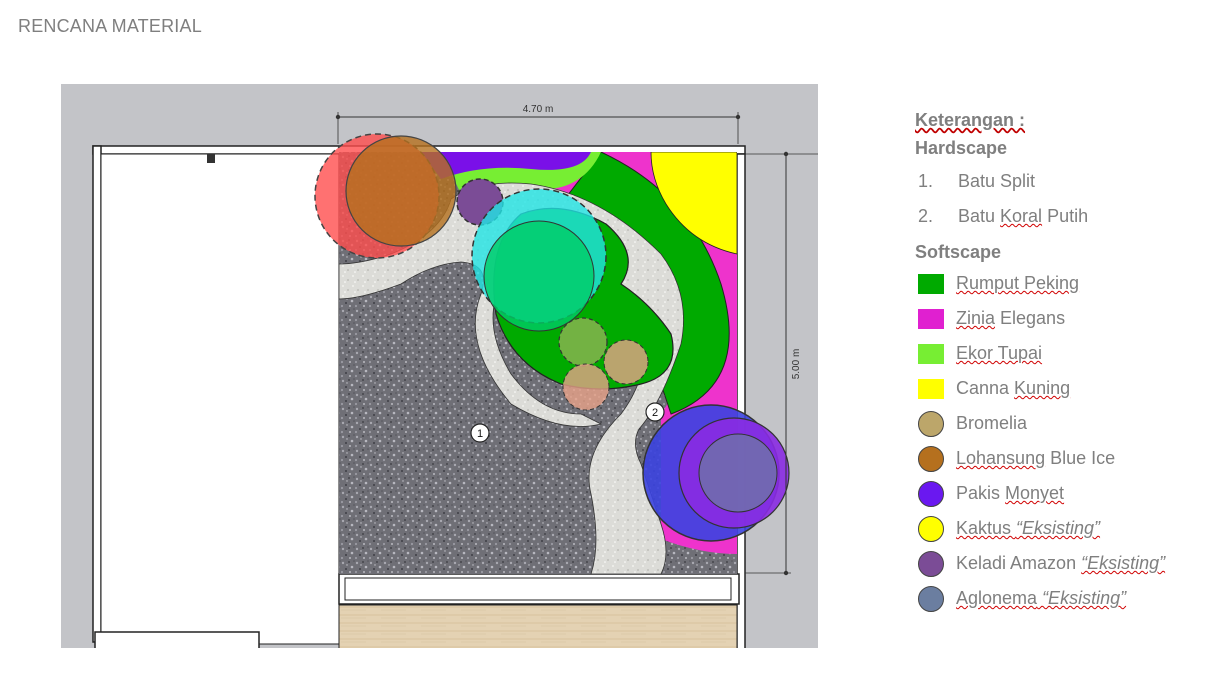 The image size is (1208, 677). What do you see at coordinates (999, 353) in the screenshot?
I see `softscape-label: Ekor Tupai` at bounding box center [999, 353].